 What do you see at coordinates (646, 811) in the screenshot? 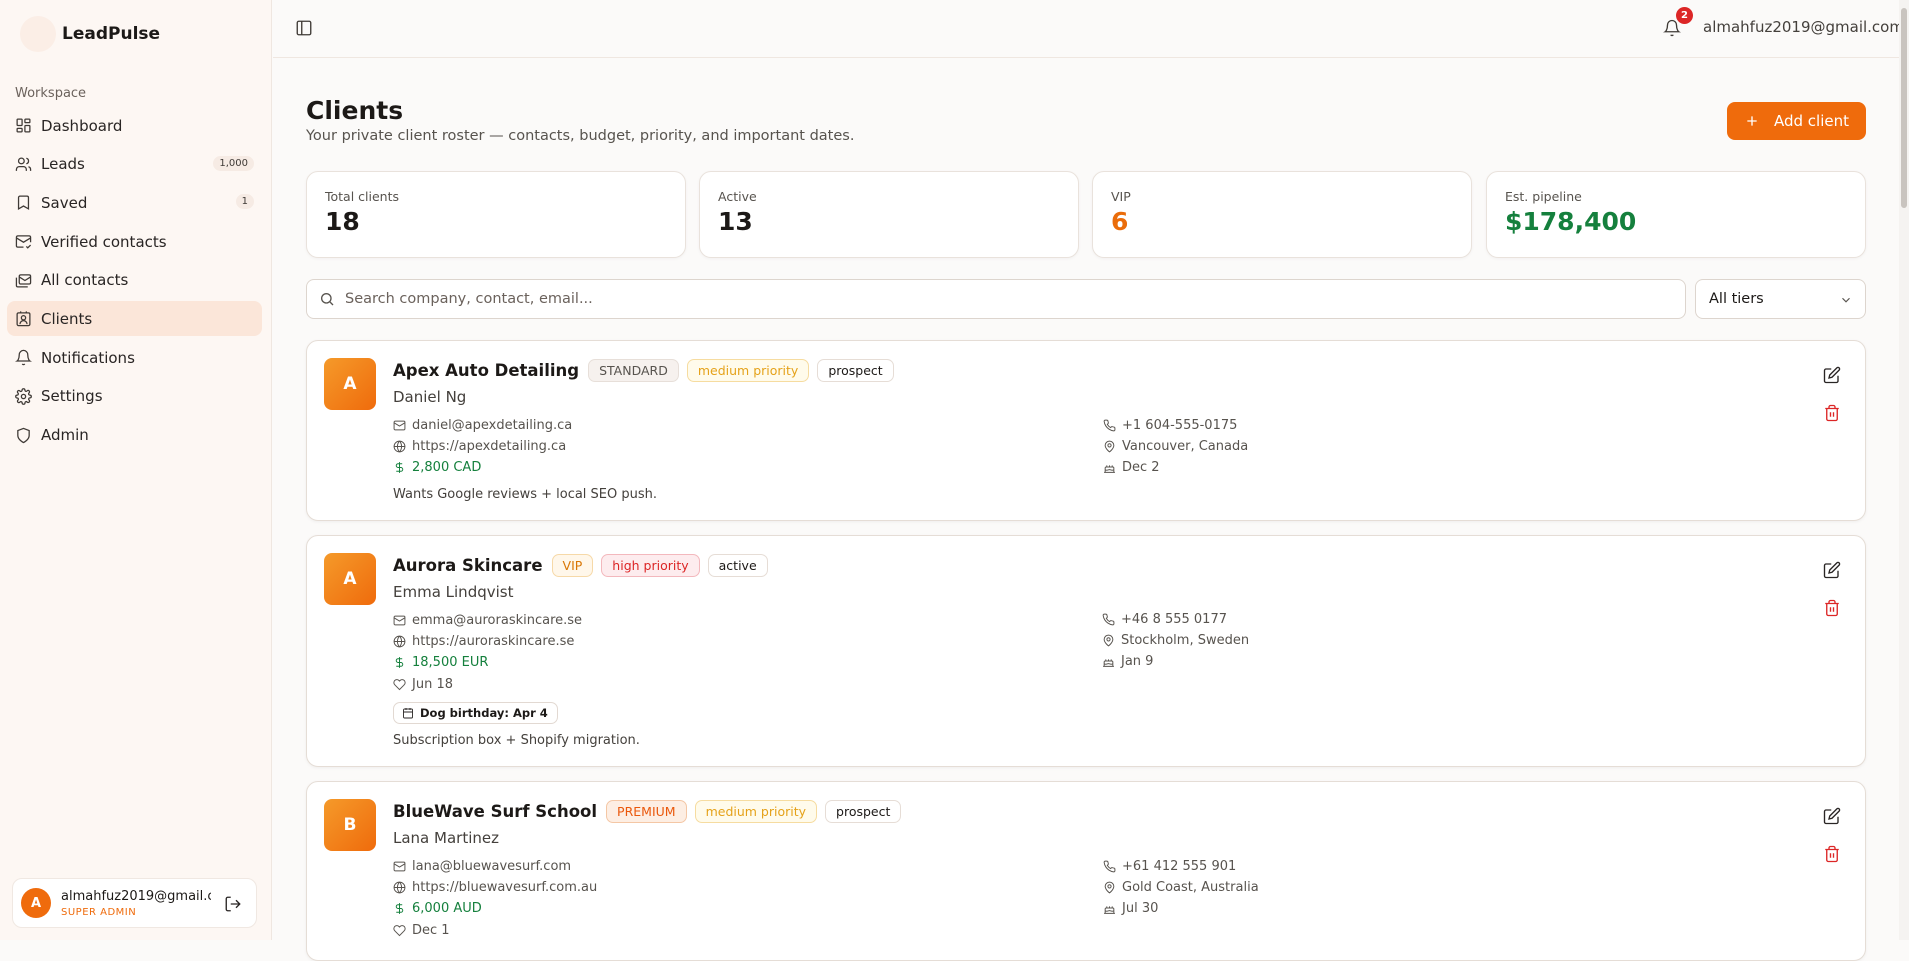
I see `tier-badge: PREMIUM` at bounding box center [646, 811].